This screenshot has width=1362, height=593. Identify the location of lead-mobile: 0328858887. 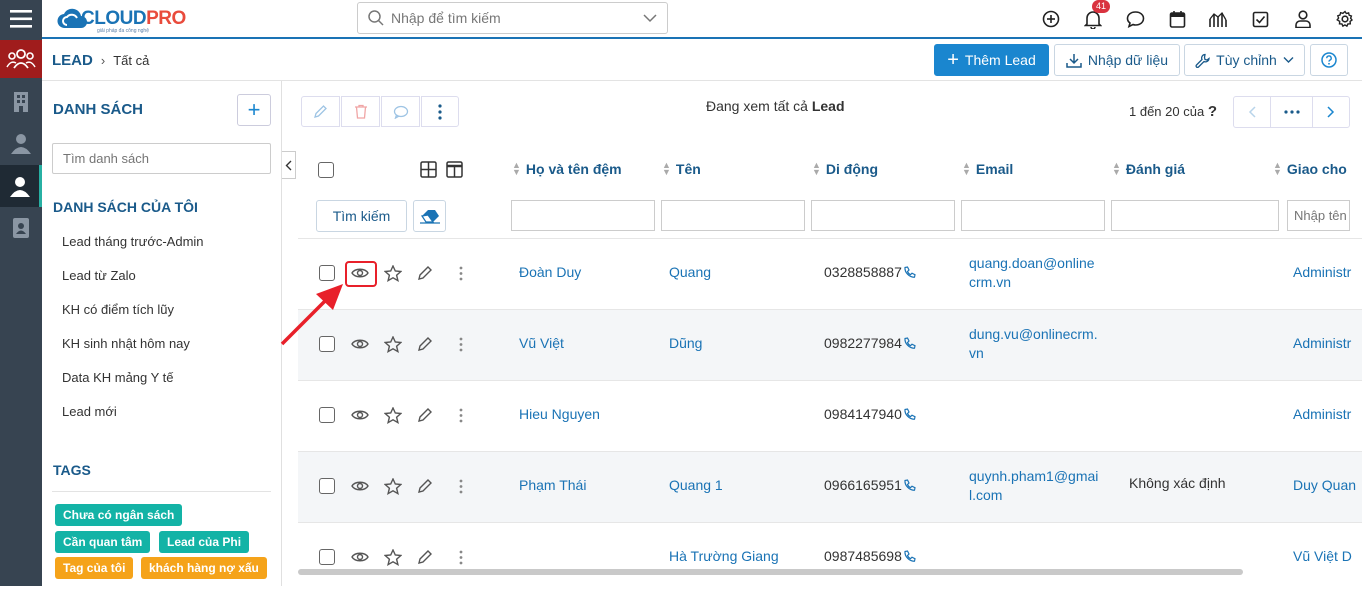
(863, 272).